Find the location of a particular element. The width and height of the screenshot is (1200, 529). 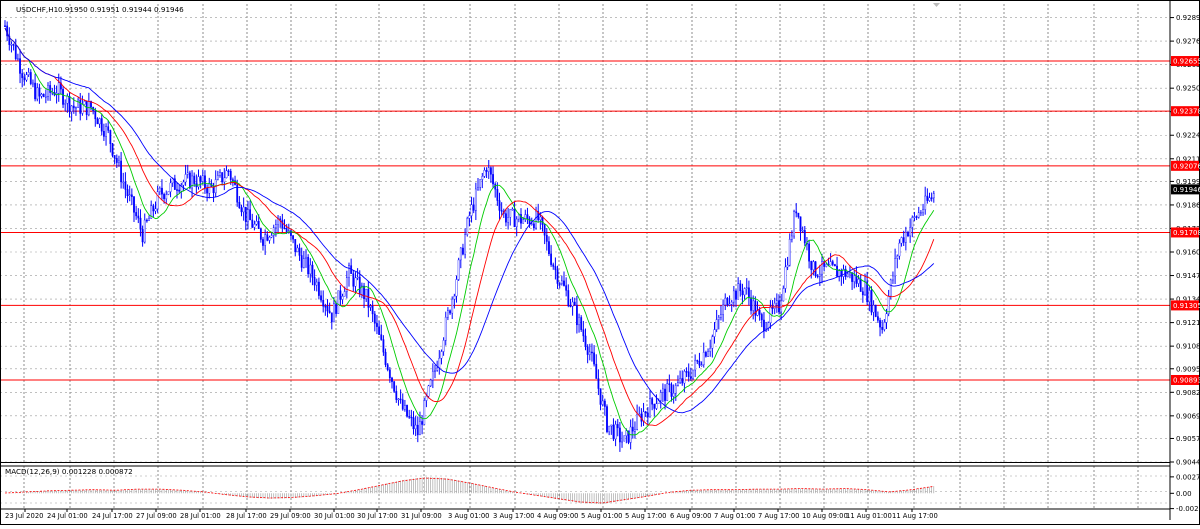

level-badge-label: 0.91708 is located at coordinates (1186, 233).